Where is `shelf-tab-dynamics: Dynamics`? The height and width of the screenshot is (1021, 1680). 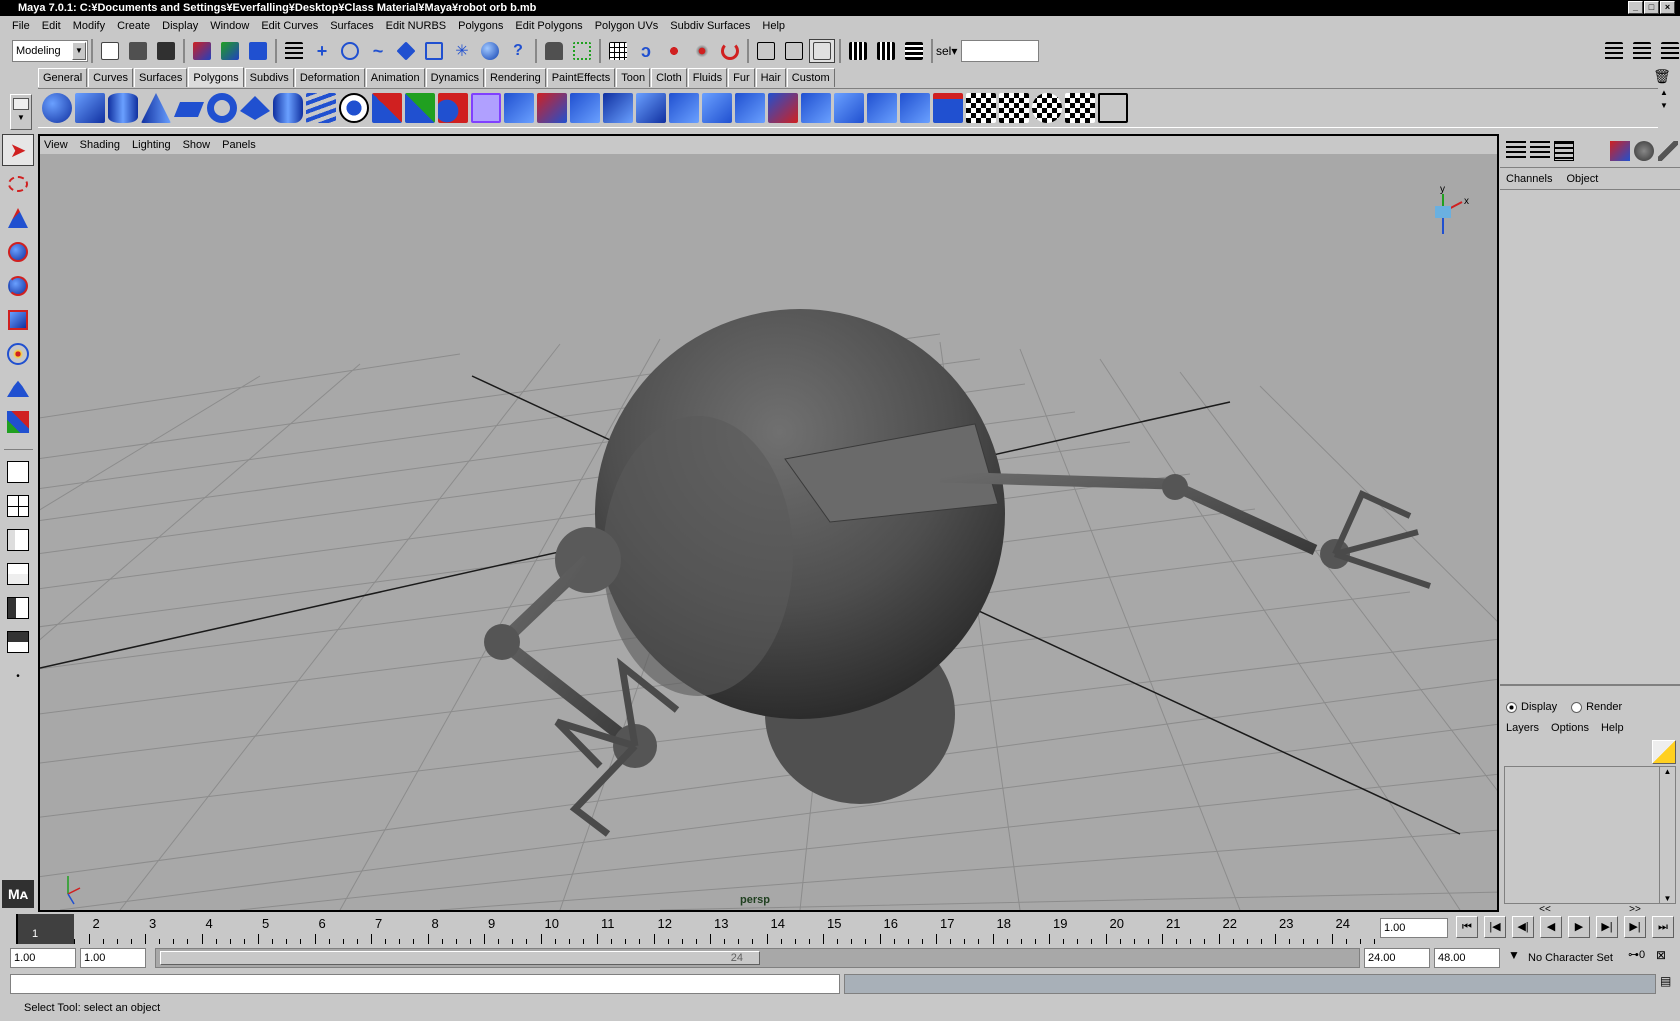 shelf-tab-dynamics: Dynamics is located at coordinates (454, 77).